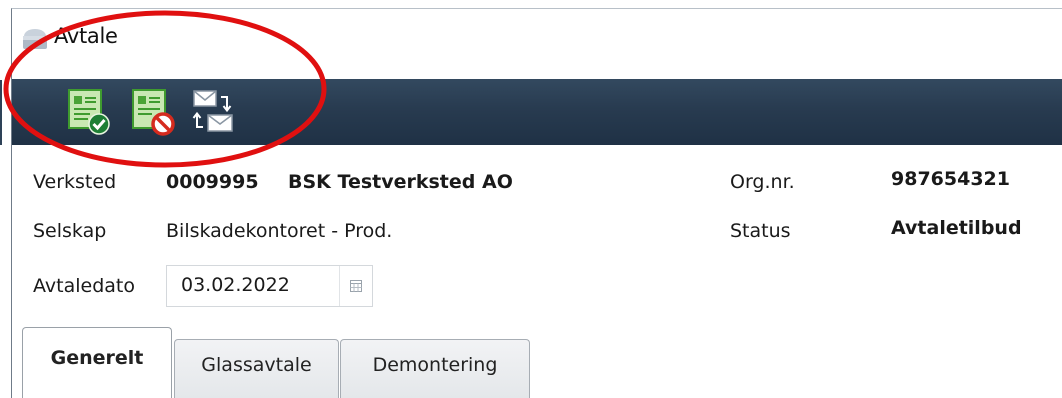 The image size is (1062, 398). I want to click on tab-demontering: Demontering, so click(435, 368).